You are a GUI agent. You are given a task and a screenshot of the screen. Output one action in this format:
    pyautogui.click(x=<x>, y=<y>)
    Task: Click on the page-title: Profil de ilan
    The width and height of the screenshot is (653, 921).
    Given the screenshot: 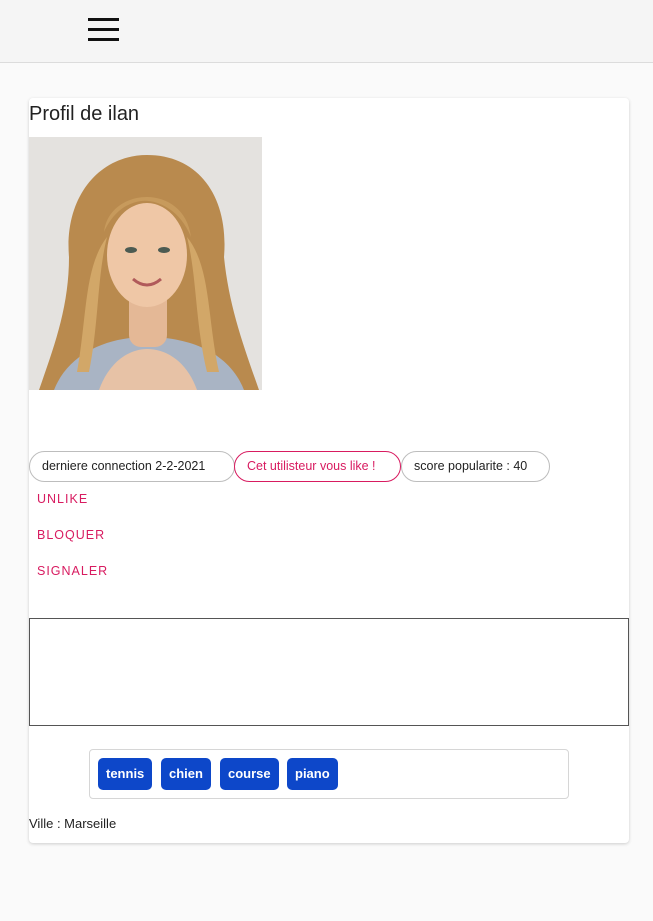 What is the action you would take?
    pyautogui.click(x=84, y=114)
    